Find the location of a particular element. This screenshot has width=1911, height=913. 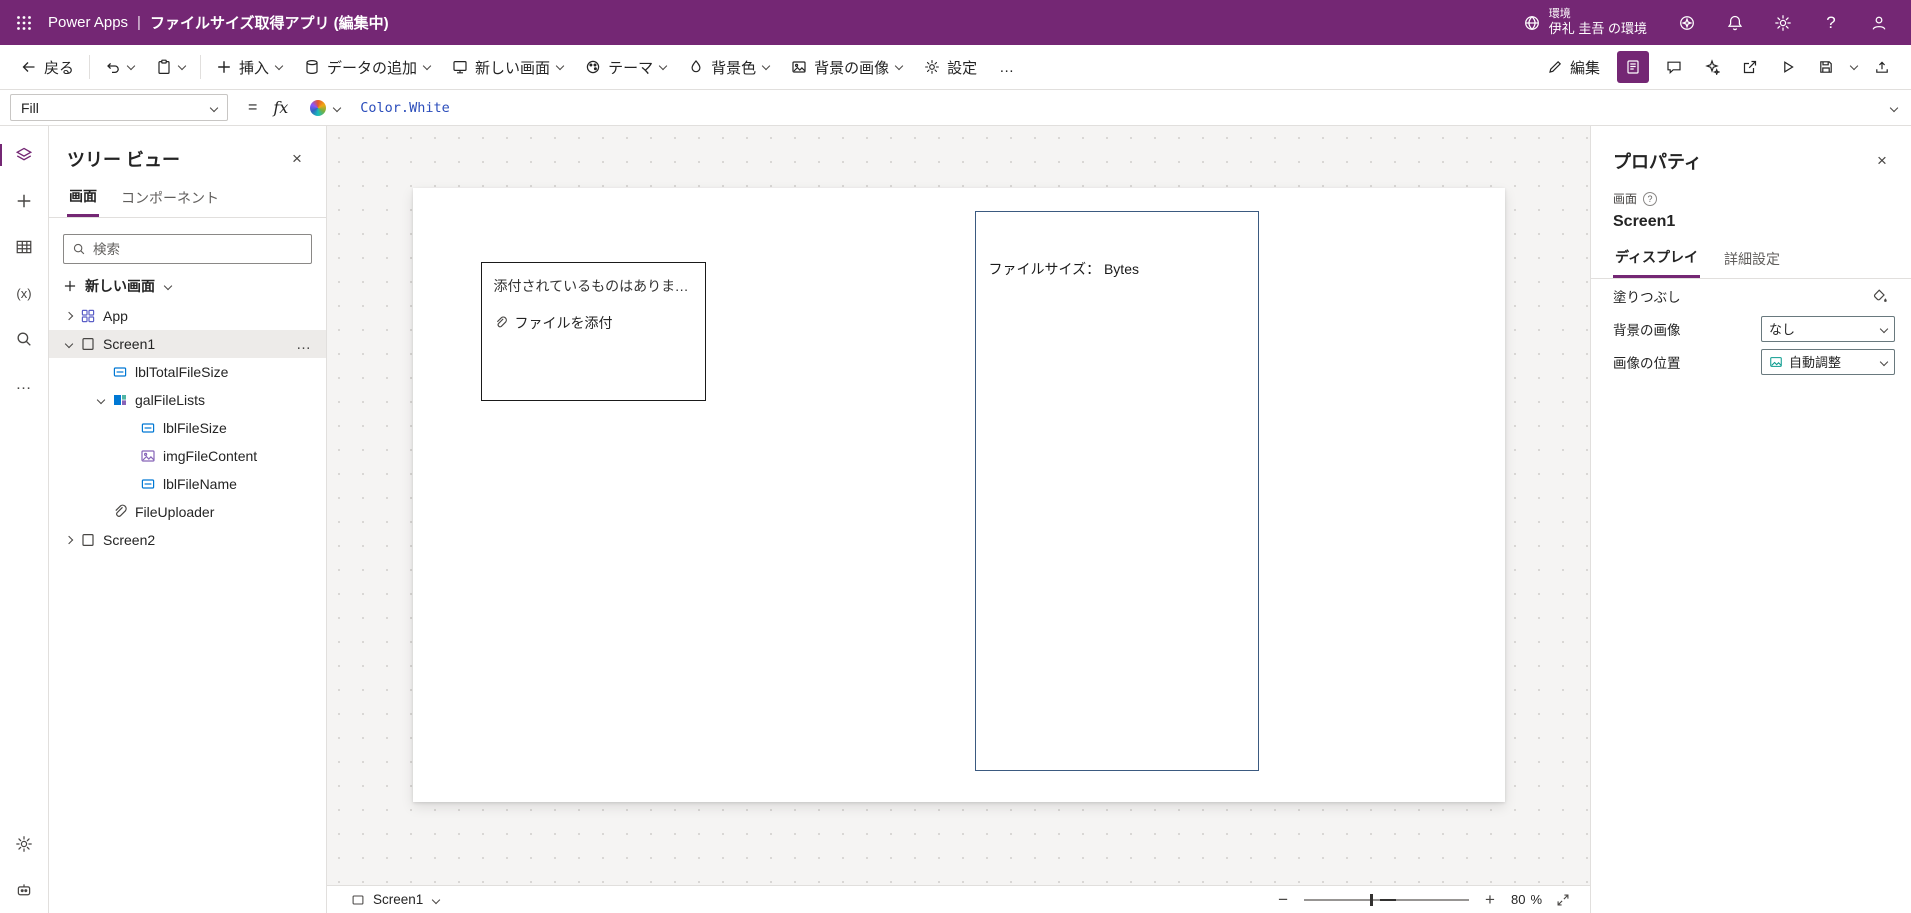

copilot-panel-button is located at coordinates (1712, 67).